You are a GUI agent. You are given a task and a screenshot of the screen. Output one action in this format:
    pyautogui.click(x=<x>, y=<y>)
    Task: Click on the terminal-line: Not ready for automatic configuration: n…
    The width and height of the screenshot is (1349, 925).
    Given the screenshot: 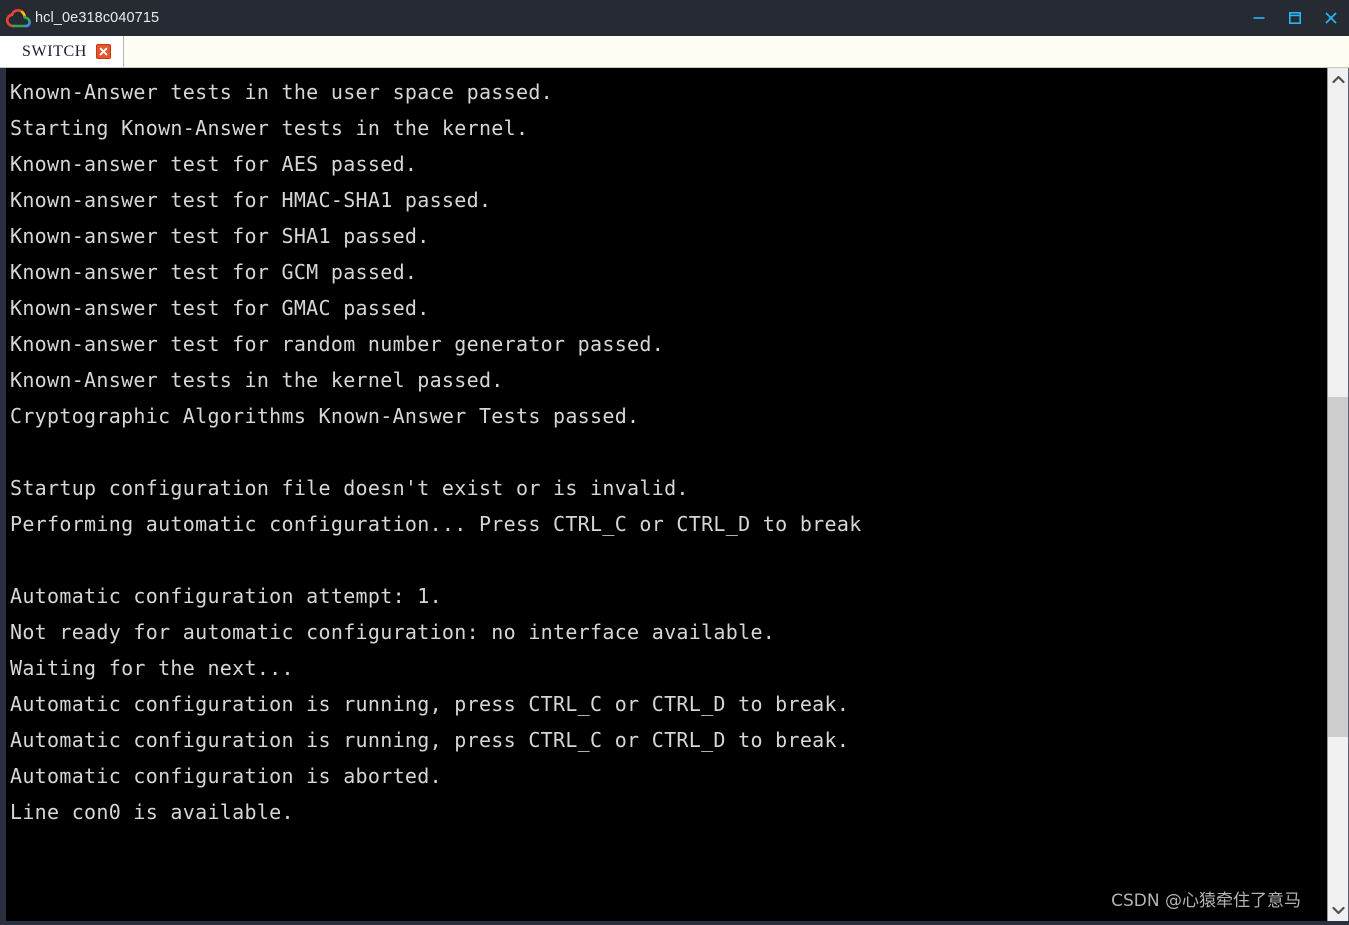 What is the action you would take?
    pyautogui.click(x=393, y=632)
    